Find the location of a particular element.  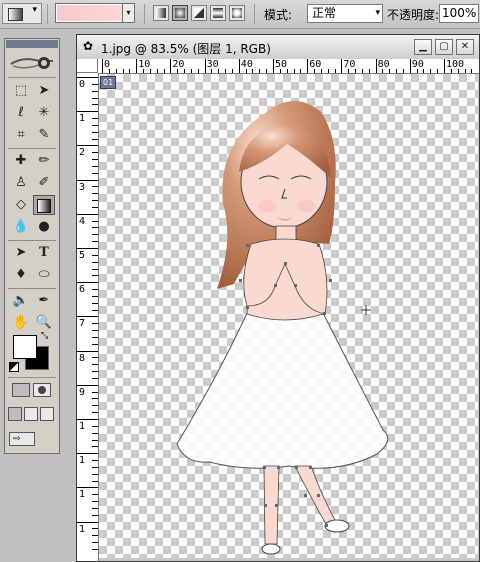

clone-stamp-icon: ♙ is located at coordinates (21, 183).